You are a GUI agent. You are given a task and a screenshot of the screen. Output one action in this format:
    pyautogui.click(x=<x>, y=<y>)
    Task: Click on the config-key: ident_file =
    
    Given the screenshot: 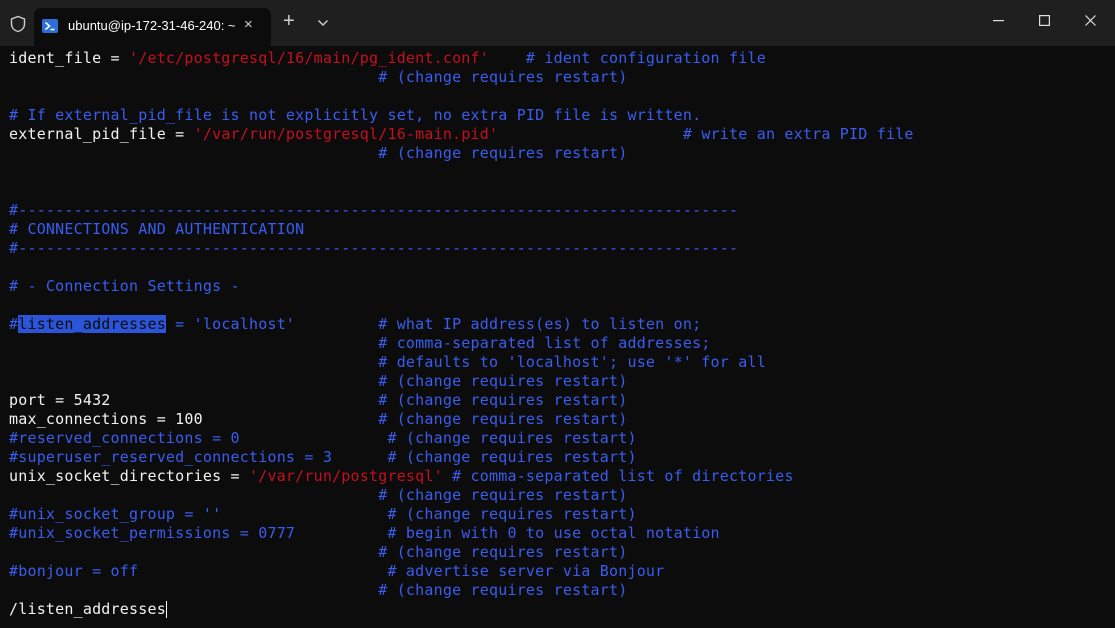 What is the action you would take?
    pyautogui.click(x=69, y=58)
    